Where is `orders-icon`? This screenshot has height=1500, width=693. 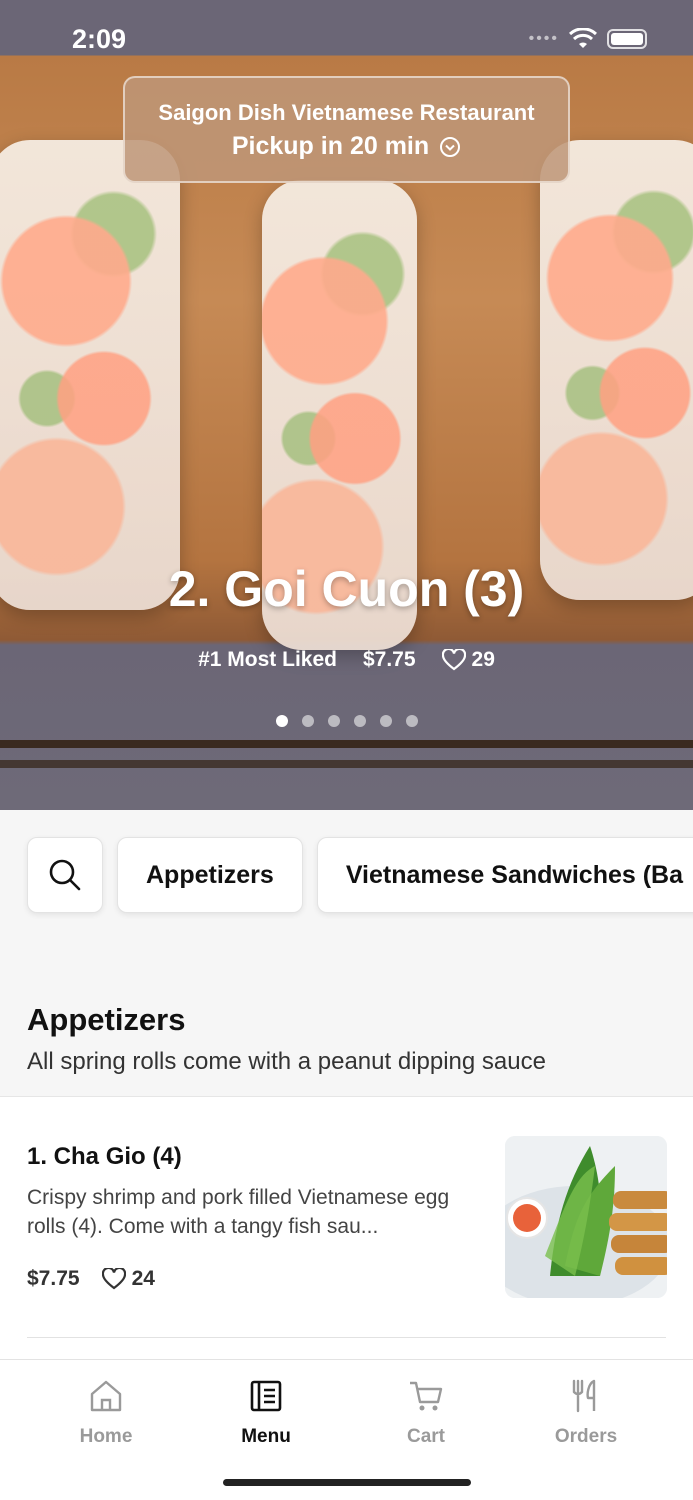 orders-icon is located at coordinates (584, 1396).